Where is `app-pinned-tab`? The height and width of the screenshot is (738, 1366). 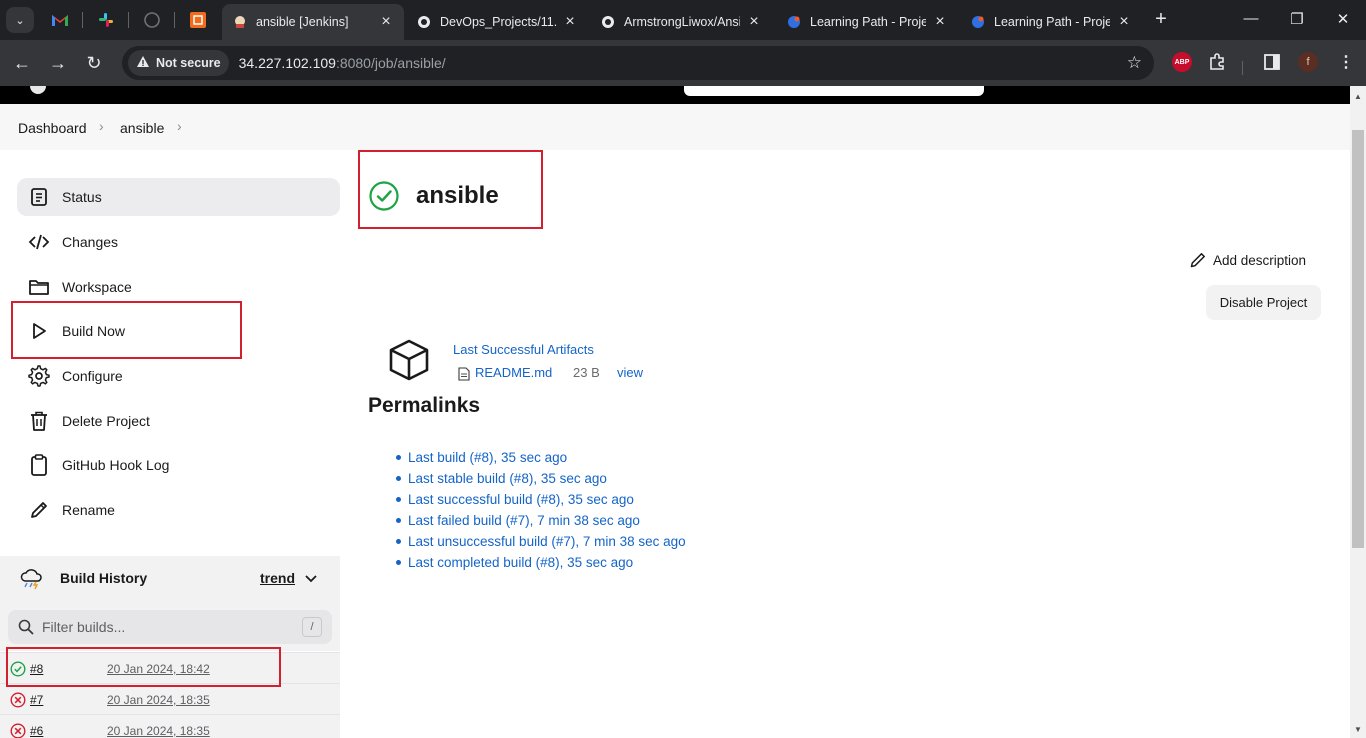
app-pinned-tab is located at coordinates (198, 20).